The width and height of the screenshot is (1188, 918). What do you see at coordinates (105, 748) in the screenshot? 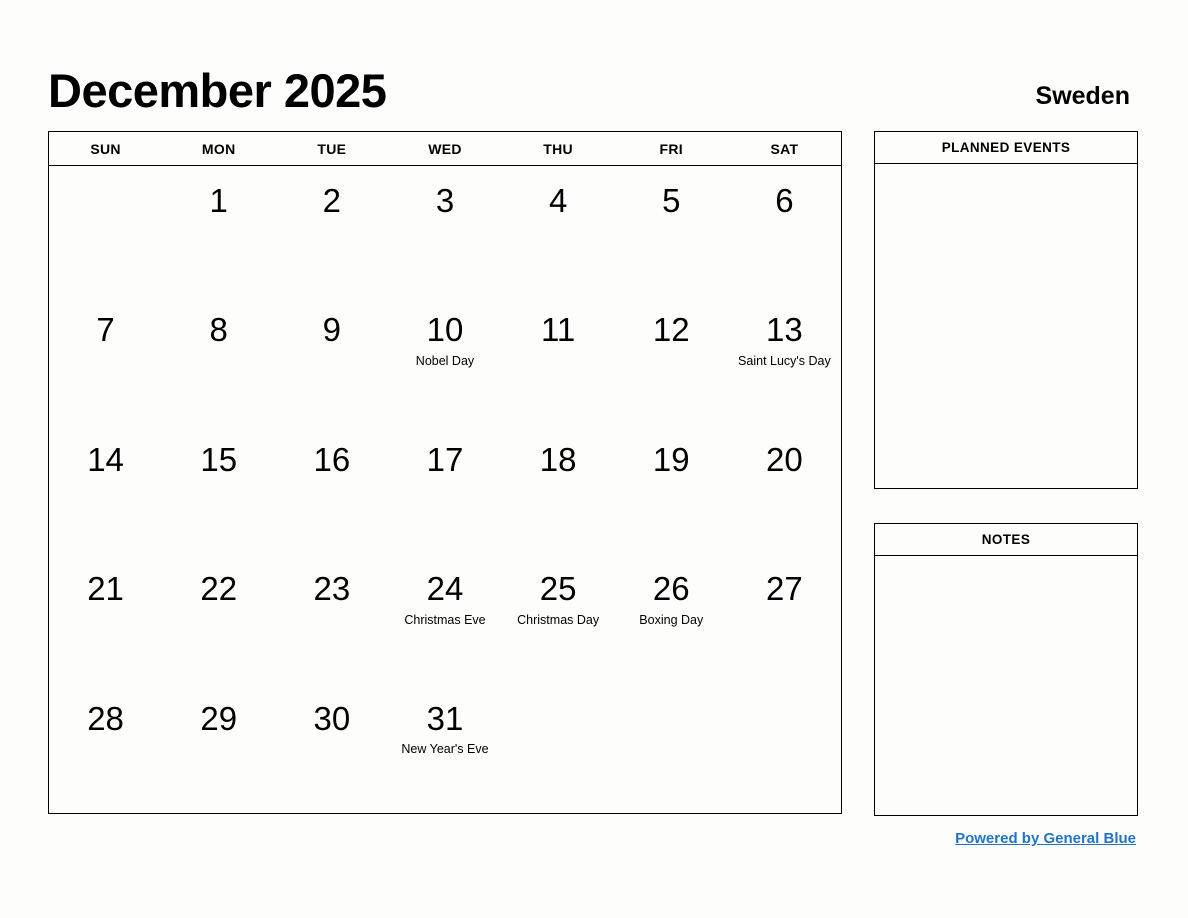
I see `day-cell-28: 28` at bounding box center [105, 748].